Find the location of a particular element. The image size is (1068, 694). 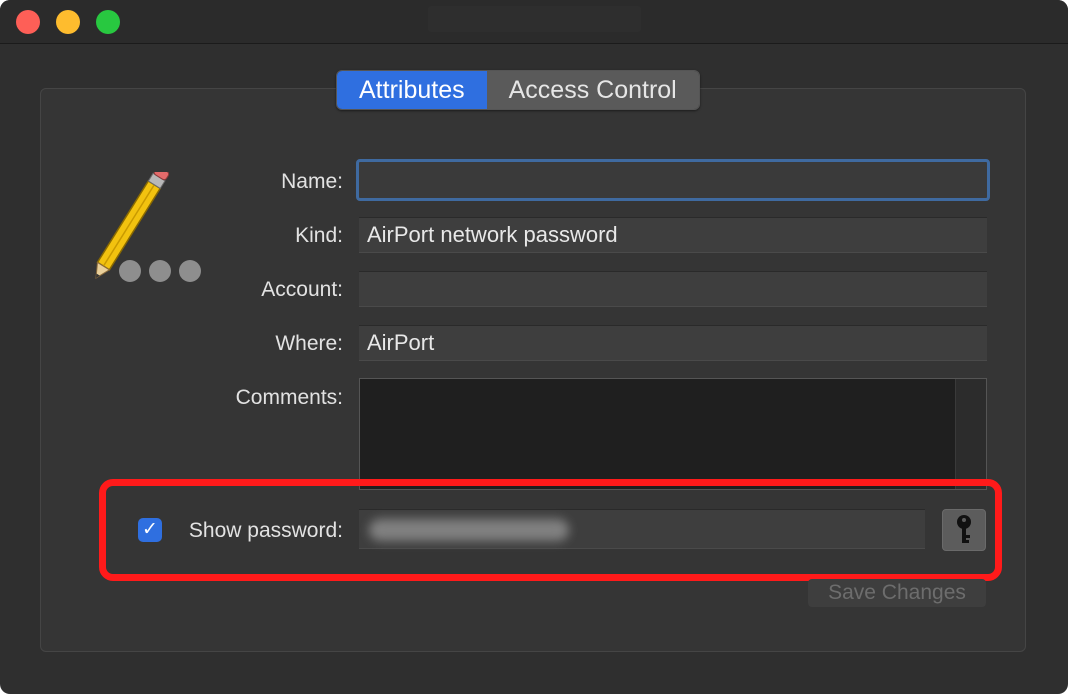

minimize-window-button is located at coordinates (68, 22).